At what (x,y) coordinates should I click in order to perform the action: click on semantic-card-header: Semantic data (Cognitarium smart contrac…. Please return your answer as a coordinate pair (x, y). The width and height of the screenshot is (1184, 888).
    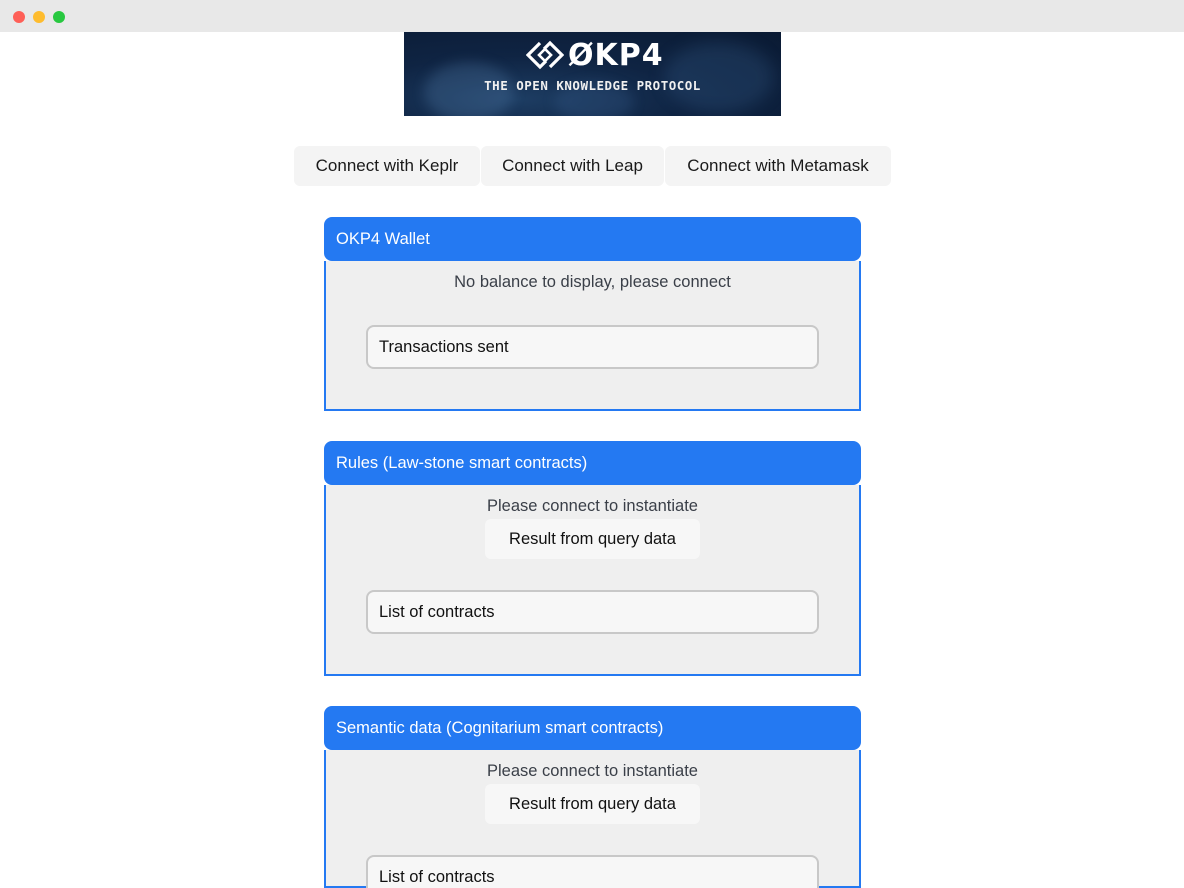
    Looking at the image, I should click on (592, 728).